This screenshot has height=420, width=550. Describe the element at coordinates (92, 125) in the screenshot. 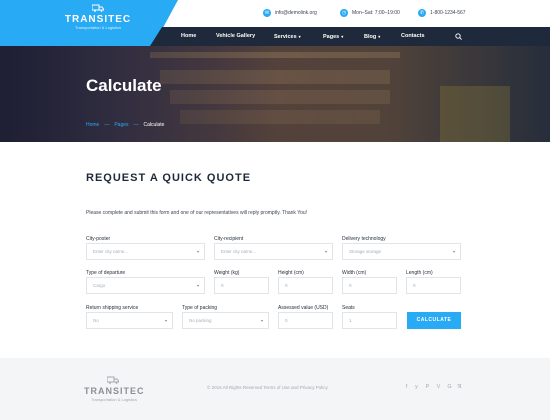

I see `breadcrumb-home: Home` at that location.